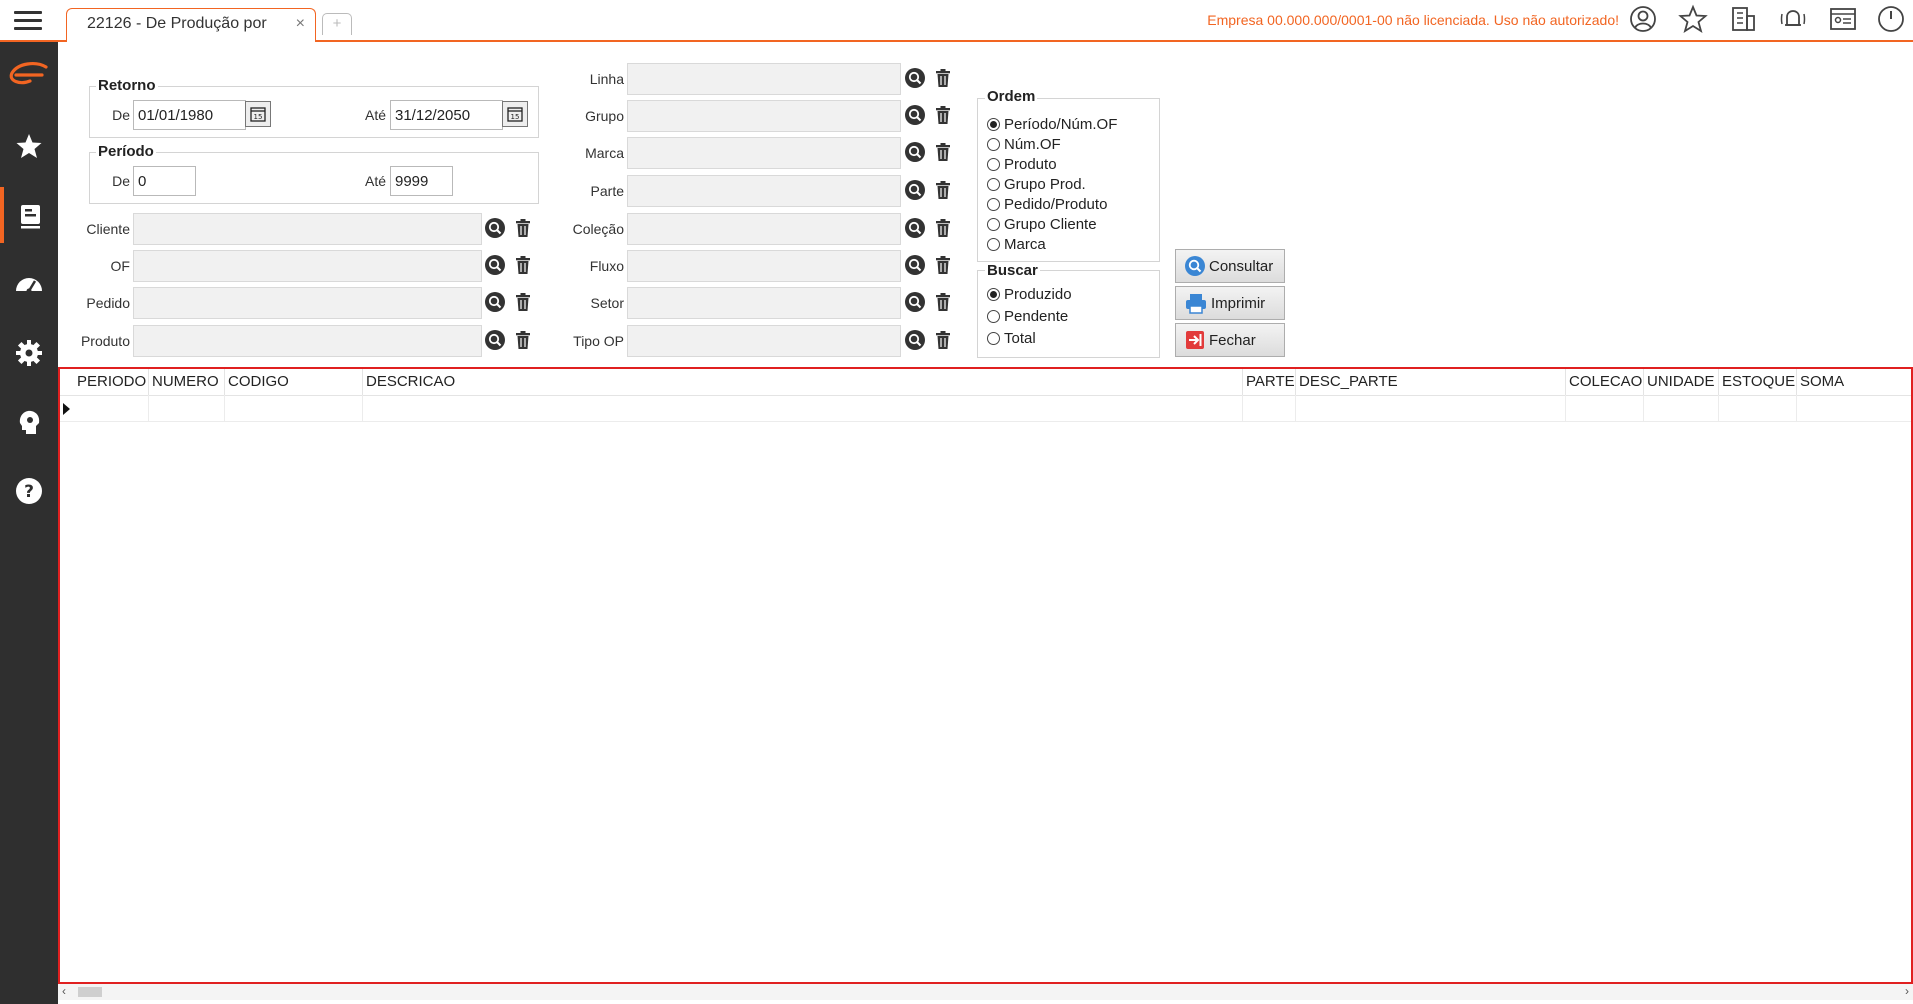 Image resolution: width=1913 pixels, height=1004 pixels. I want to click on ordem-option-grupo-cliente: Grupo Cliente, so click(1042, 224).